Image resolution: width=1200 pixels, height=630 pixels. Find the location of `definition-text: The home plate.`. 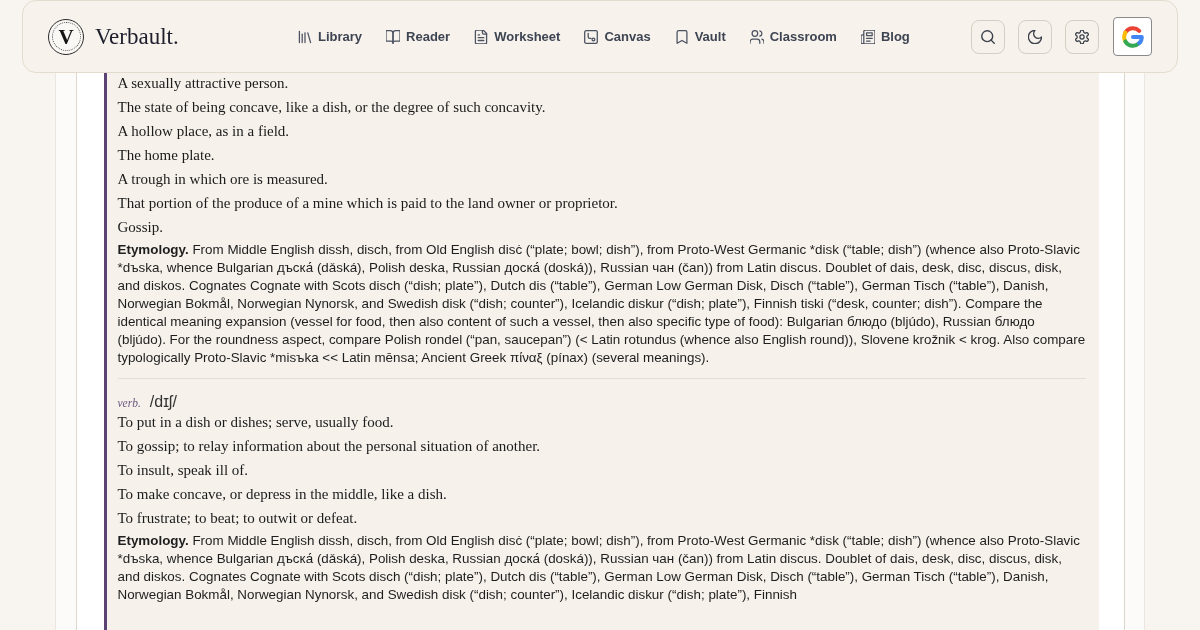

definition-text: The home plate. is located at coordinates (166, 155).